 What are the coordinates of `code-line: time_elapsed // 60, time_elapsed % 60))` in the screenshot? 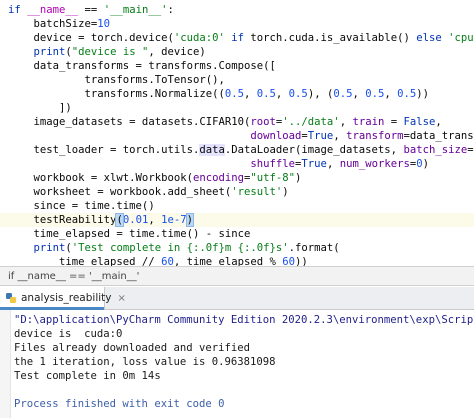 It's located at (154, 260).